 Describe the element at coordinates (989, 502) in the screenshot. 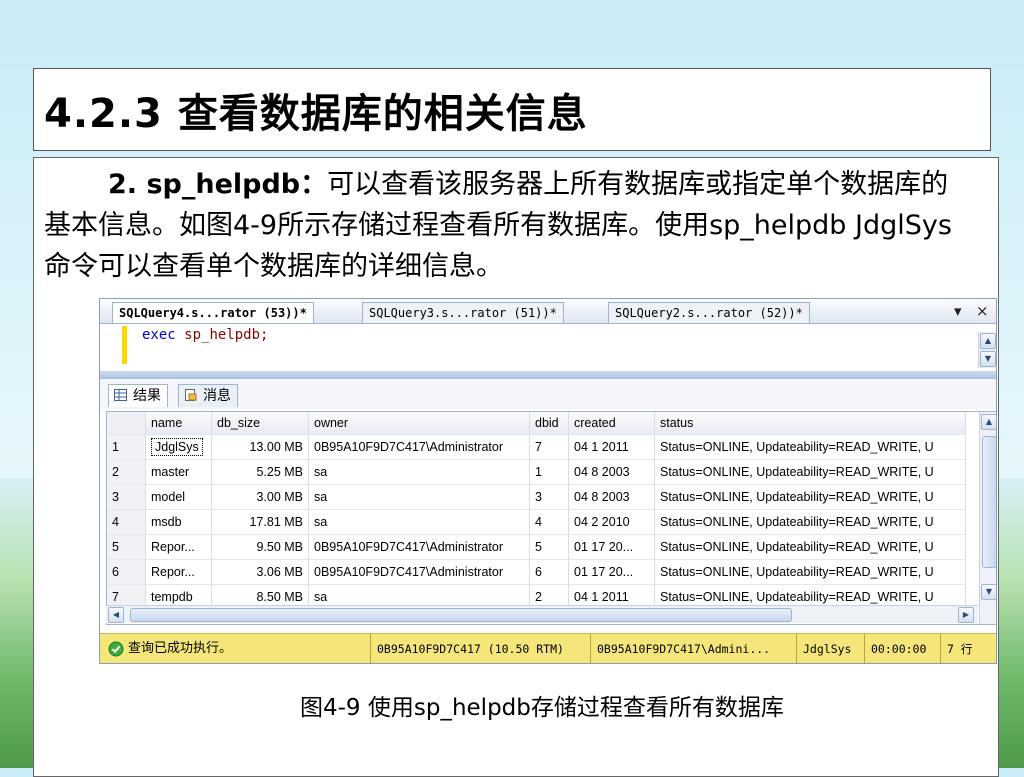

I see `scroll-thumb` at that location.